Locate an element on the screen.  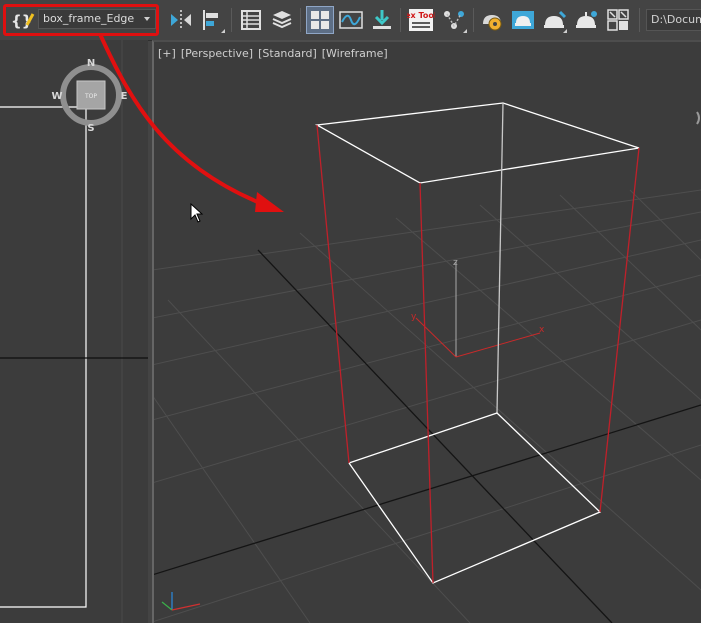
compass-west-label: W is located at coordinates (56, 96).